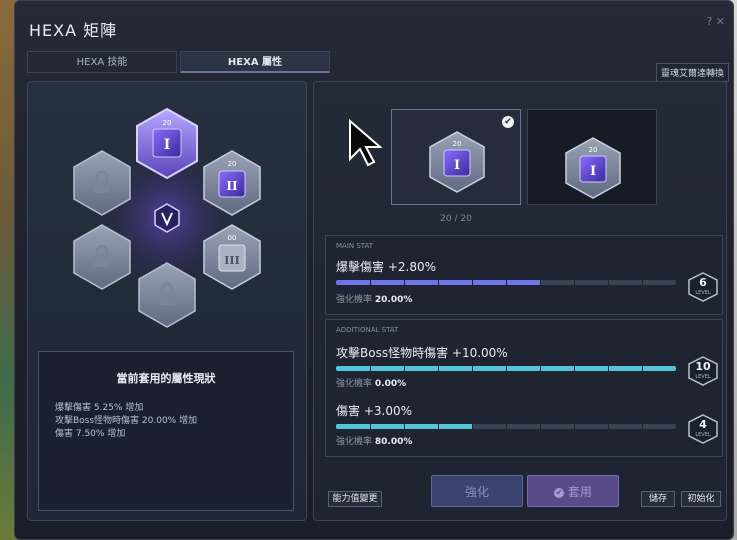 The width and height of the screenshot is (737, 540). What do you see at coordinates (374, 411) in the screenshot?
I see `additional-stat-name-2: 傷害 +3.00%` at bounding box center [374, 411].